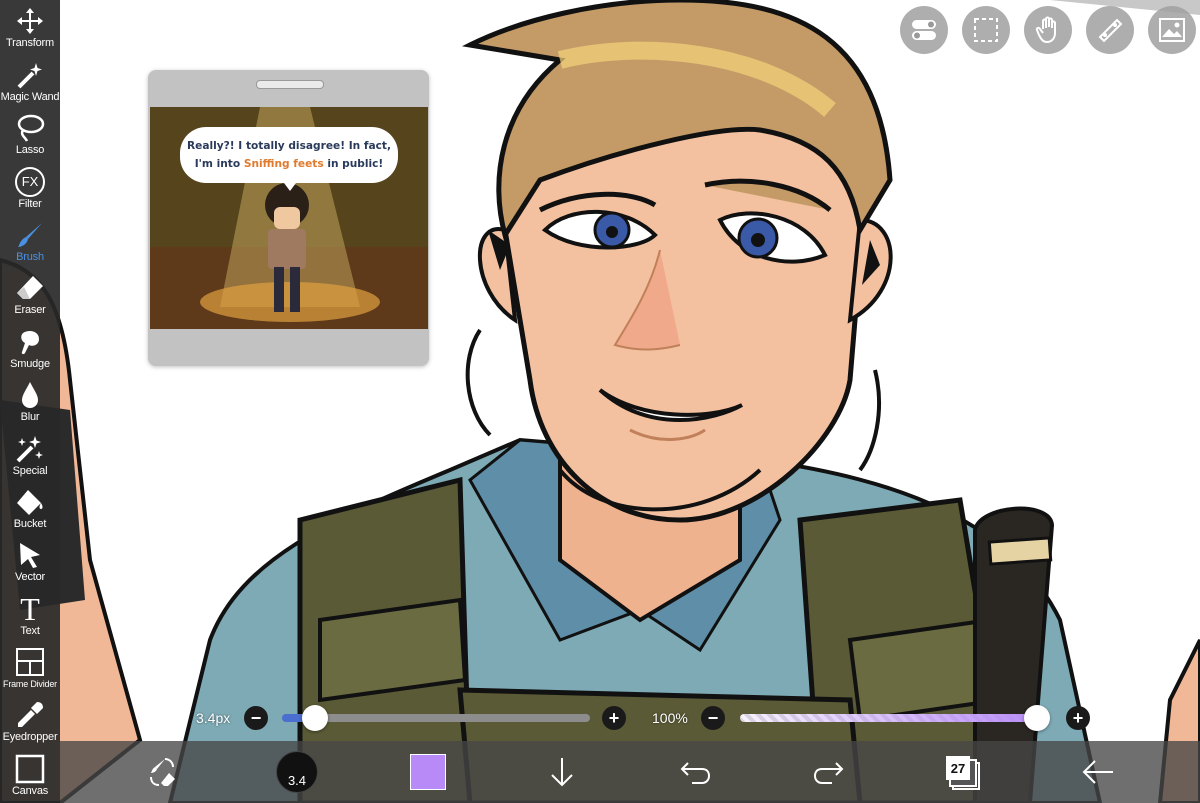 The width and height of the screenshot is (1200, 803). I want to click on move-arrows-icon, so click(30, 21).